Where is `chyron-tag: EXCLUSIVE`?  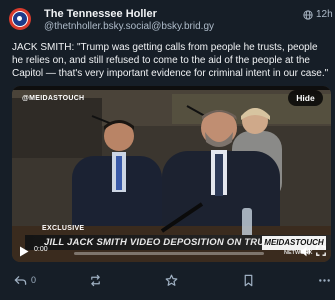
chyron-tag: EXCLUSIVE is located at coordinates (63, 228).